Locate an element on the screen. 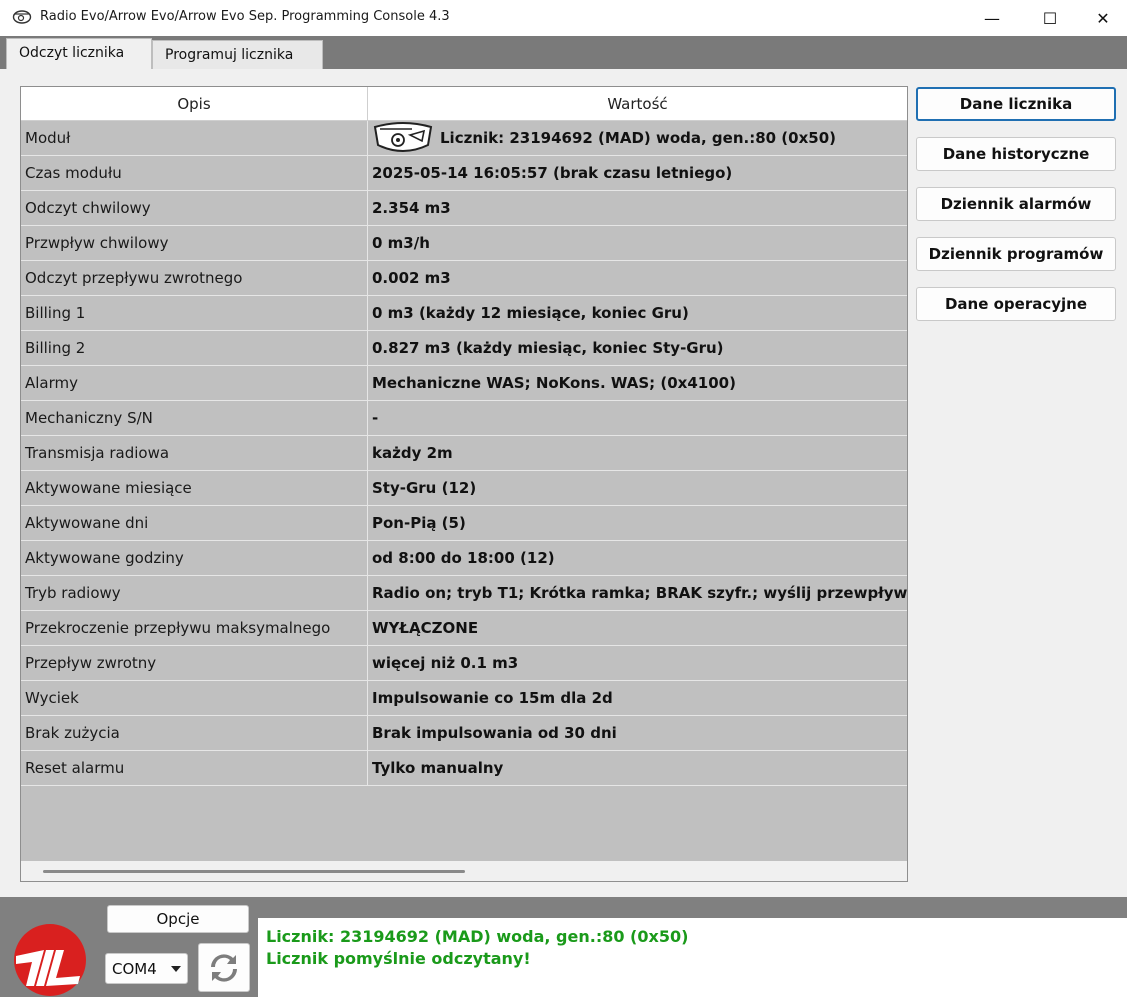 Image resolution: width=1127 pixels, height=997 pixels. row-description: Aktywowane godziny is located at coordinates (194, 558).